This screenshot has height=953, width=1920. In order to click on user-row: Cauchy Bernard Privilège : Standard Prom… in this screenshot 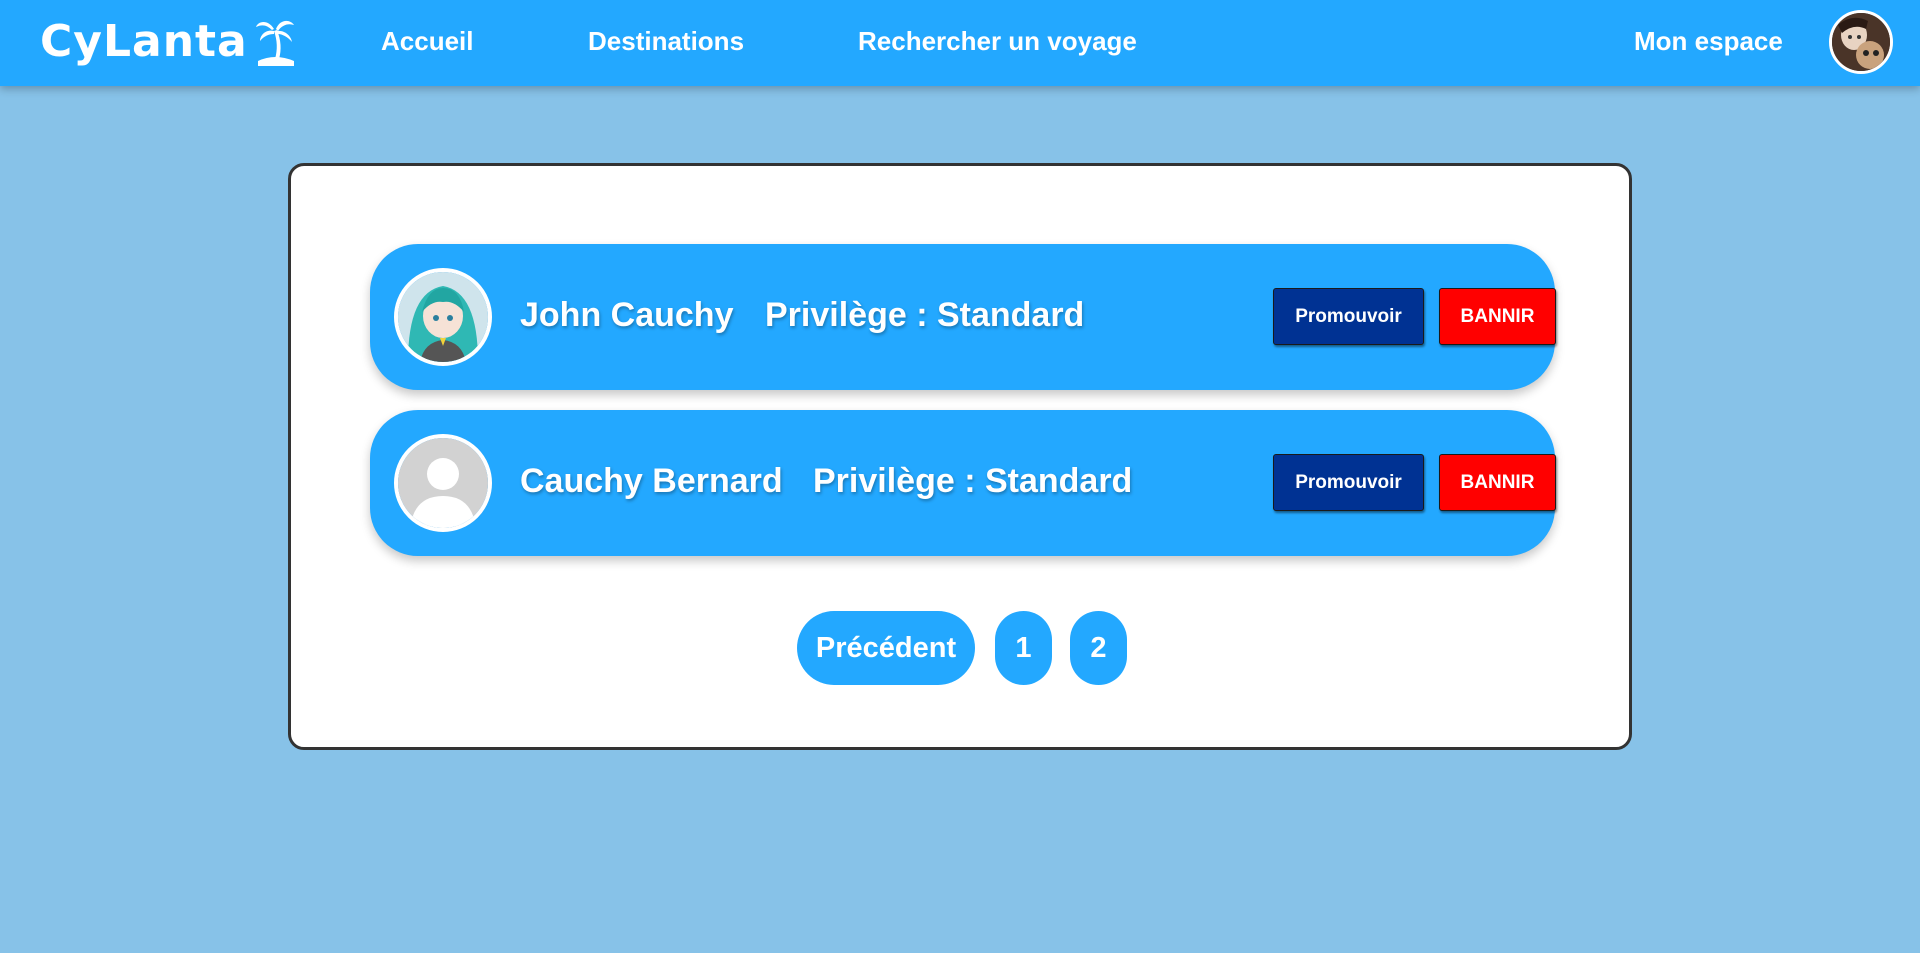, I will do `click(963, 483)`.